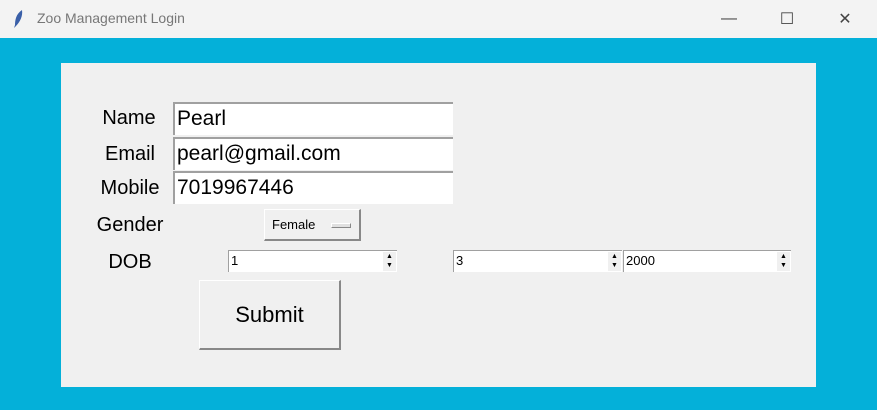  I want to click on gender-dropdown: Female, so click(312, 225).